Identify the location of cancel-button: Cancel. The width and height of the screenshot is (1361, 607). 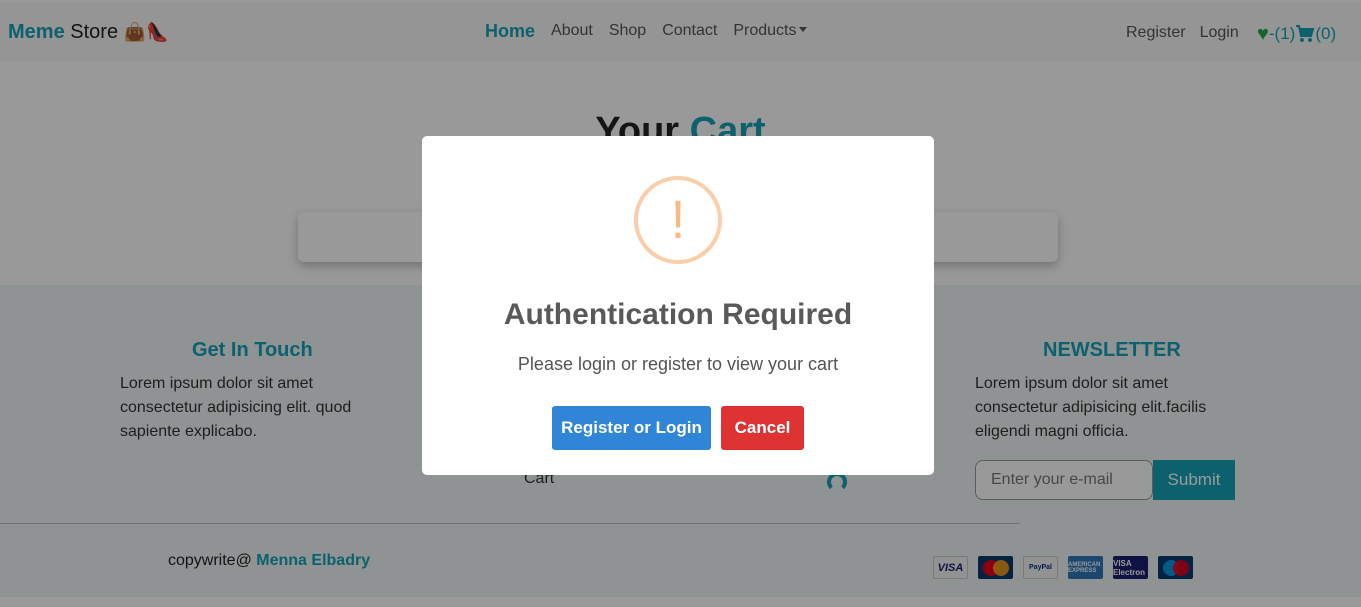
(762, 428).